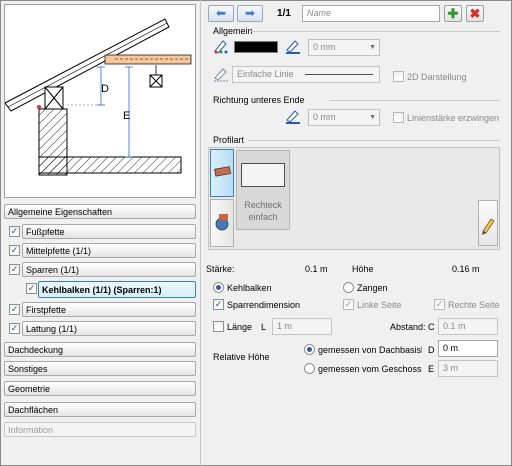  Describe the element at coordinates (437, 77) in the screenshot. I see `2d-darstellung-label: 2D Darstellung` at that location.